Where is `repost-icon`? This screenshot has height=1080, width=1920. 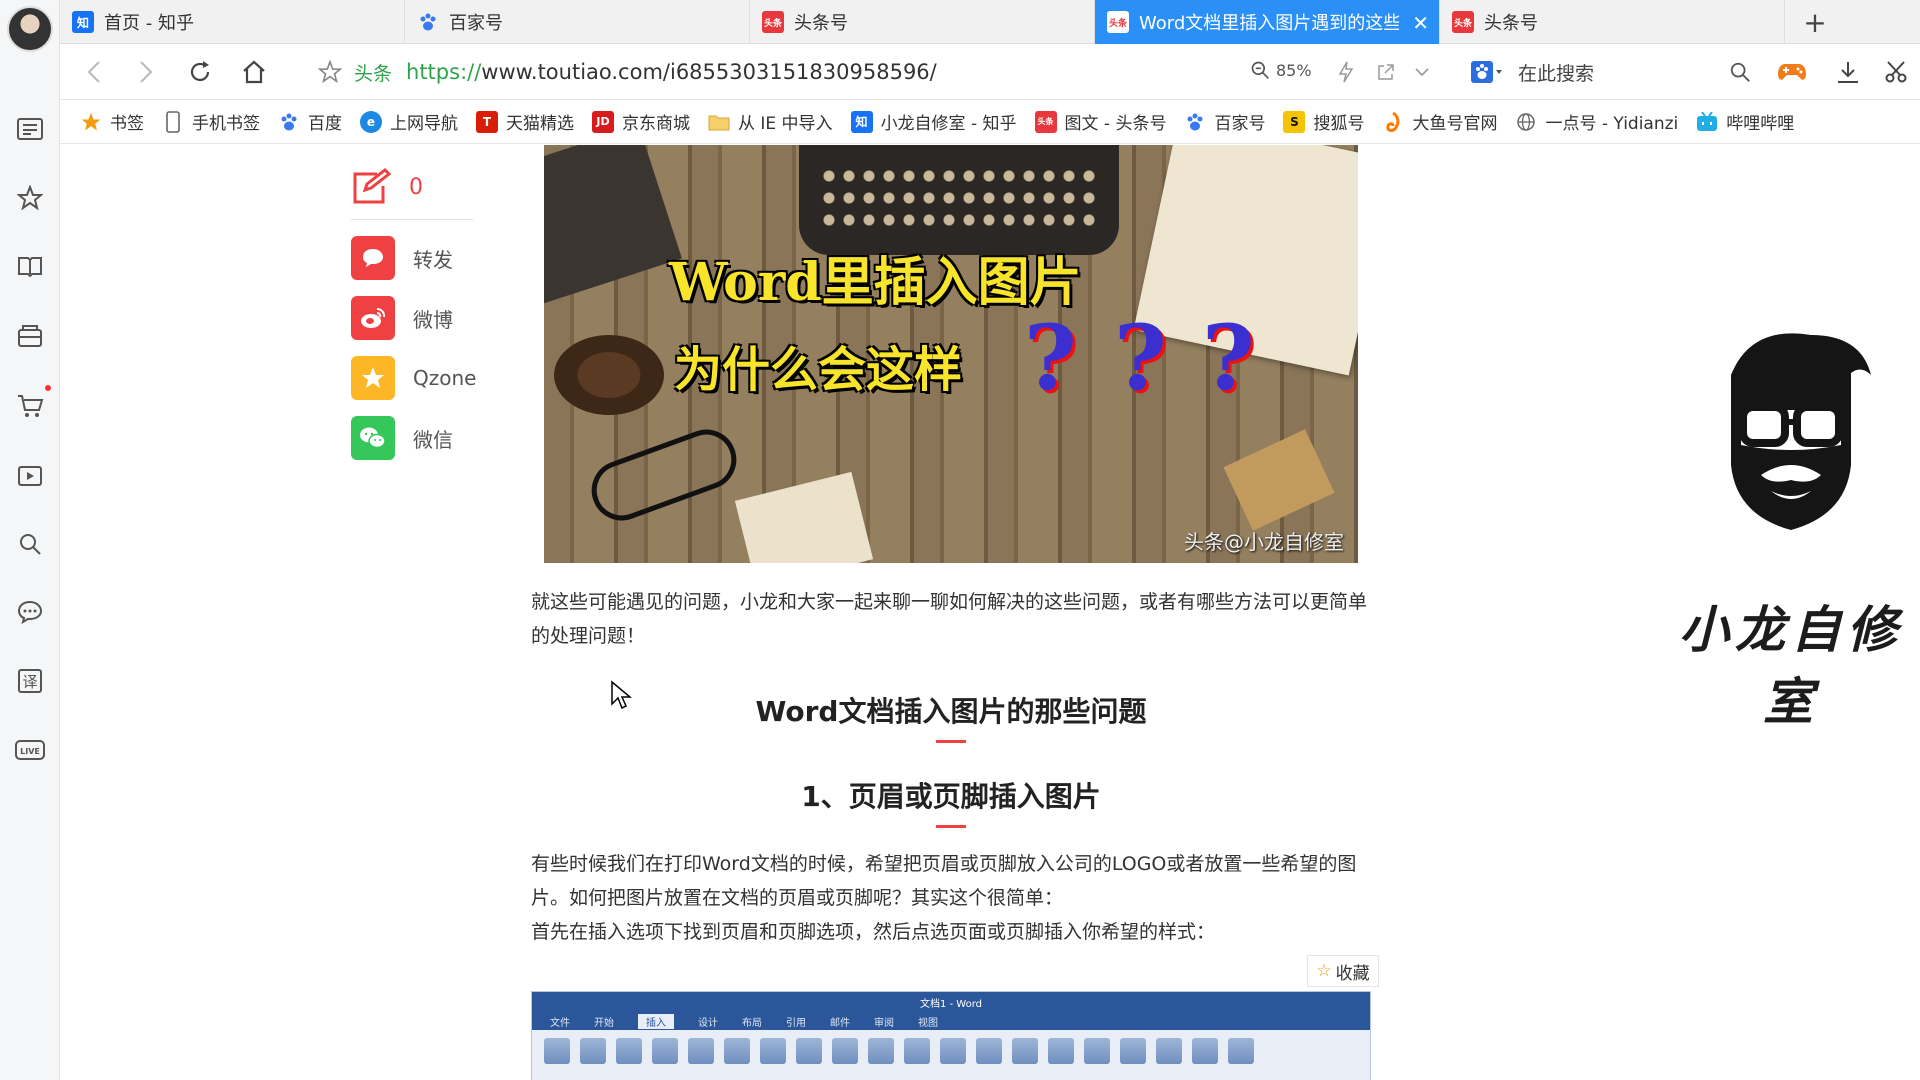
repost-icon is located at coordinates (373, 258).